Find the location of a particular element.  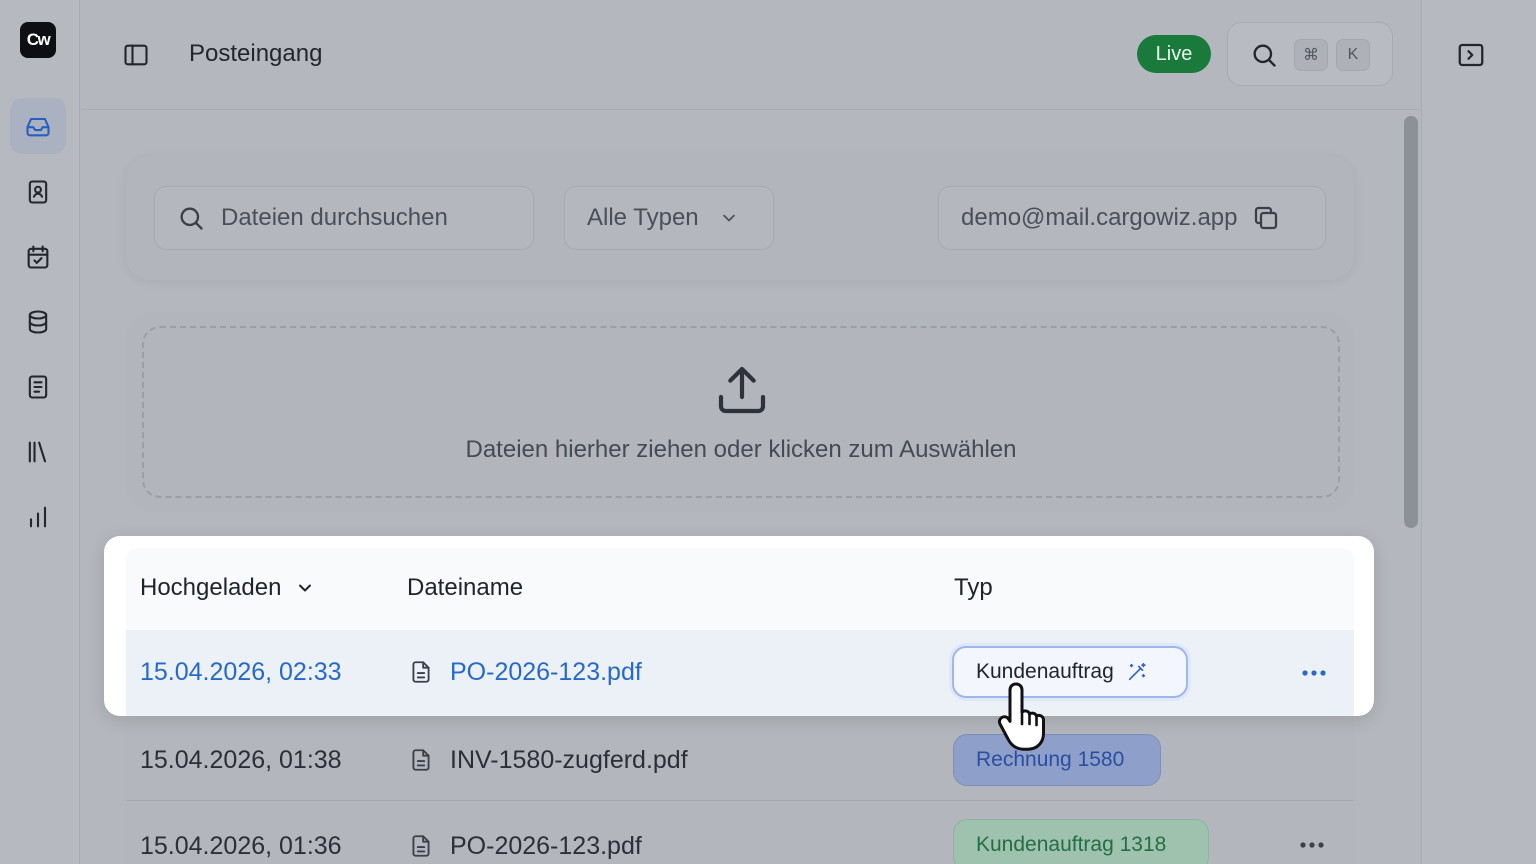

panel-expand-icon is located at coordinates (1471, 55).